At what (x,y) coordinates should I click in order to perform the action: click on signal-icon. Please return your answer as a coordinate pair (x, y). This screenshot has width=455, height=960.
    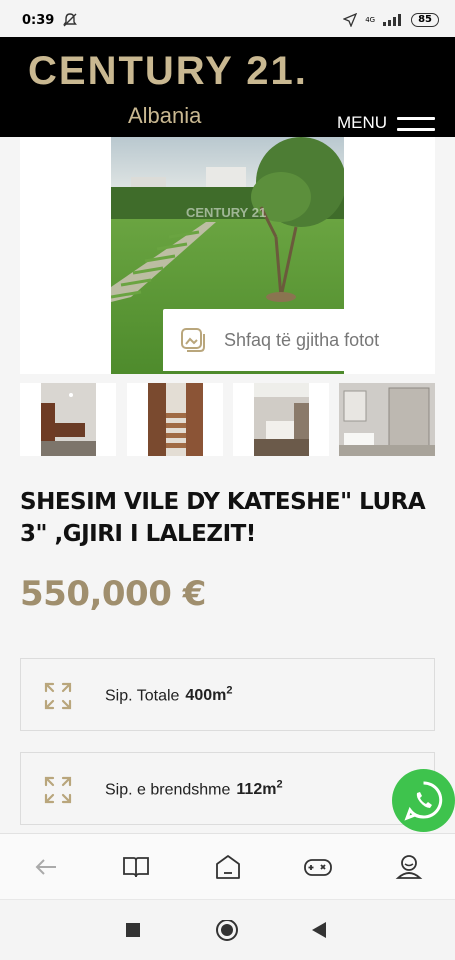
    Looking at the image, I should click on (392, 20).